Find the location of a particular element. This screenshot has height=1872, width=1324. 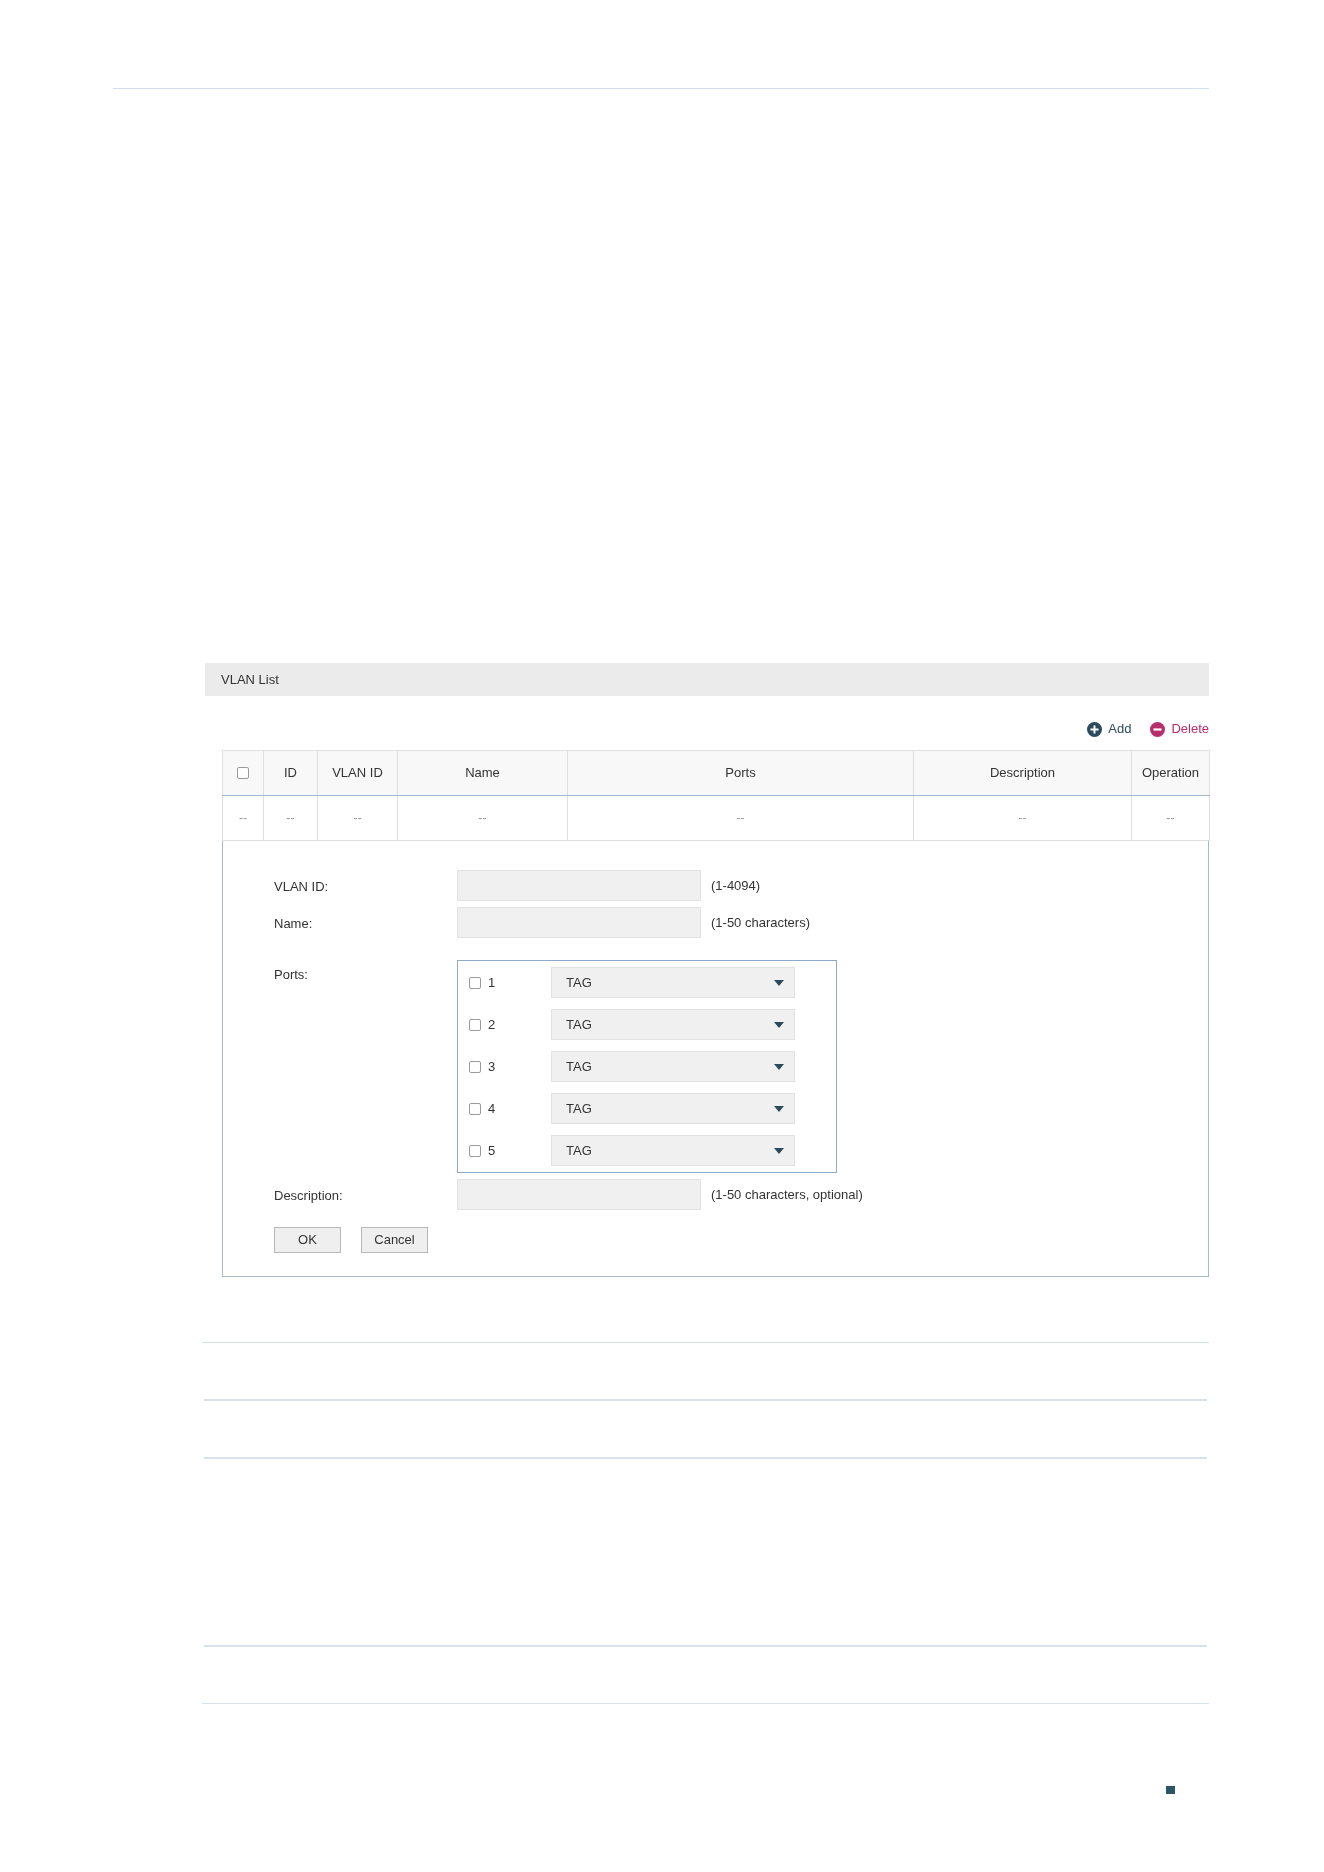

field-label: Description: is located at coordinates (308, 1195).